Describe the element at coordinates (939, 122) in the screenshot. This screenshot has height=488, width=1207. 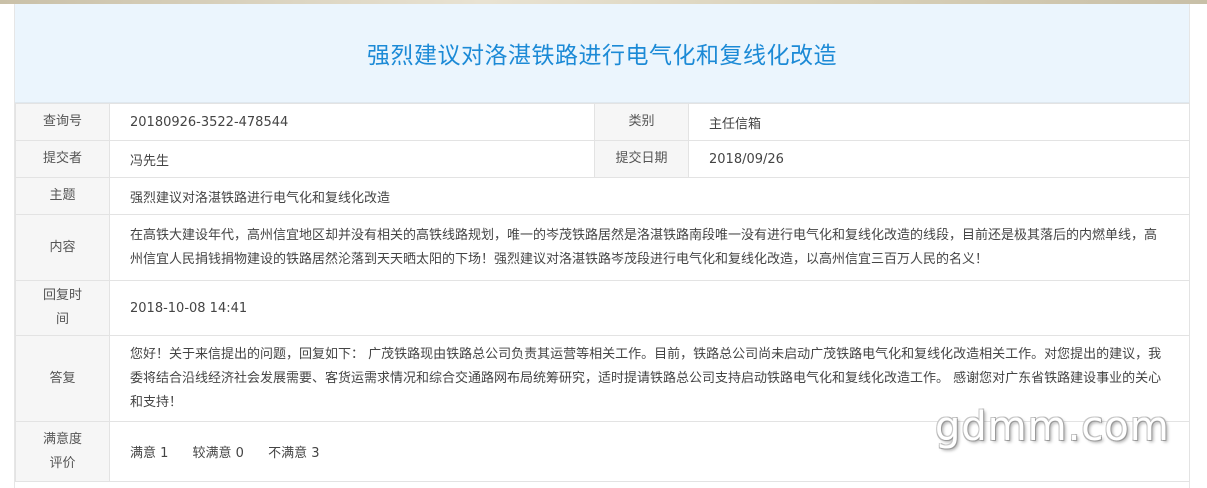
I see `category-value: 主任信箱` at that location.